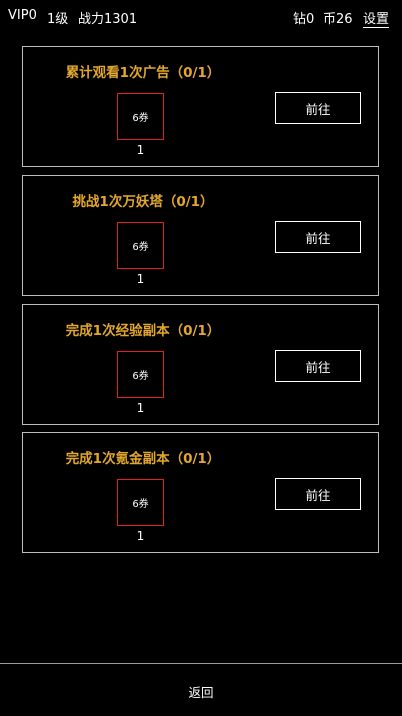  I want to click on vip-level: VIP0, so click(22, 15).